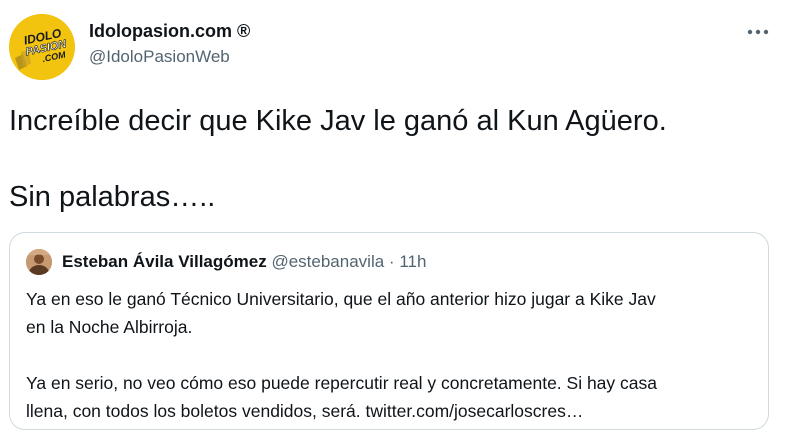  I want to click on author-handle: @IdoloPasionWeb, so click(169, 57).